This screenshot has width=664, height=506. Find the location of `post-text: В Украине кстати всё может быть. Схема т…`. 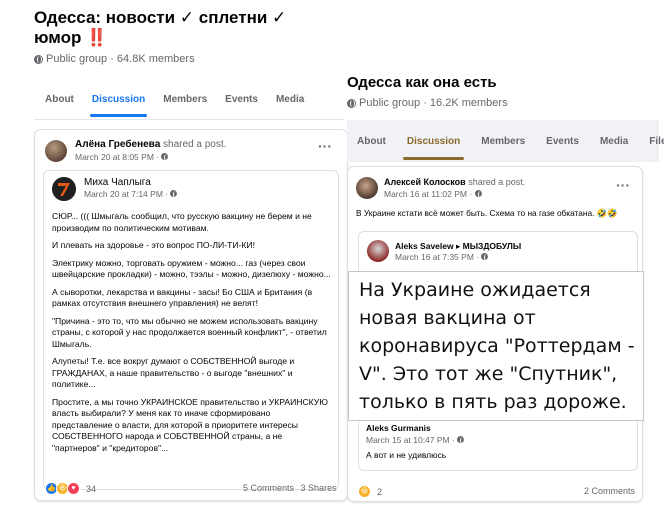

post-text: В Украине кстати всё может быть. Схема т… is located at coordinates (487, 213).